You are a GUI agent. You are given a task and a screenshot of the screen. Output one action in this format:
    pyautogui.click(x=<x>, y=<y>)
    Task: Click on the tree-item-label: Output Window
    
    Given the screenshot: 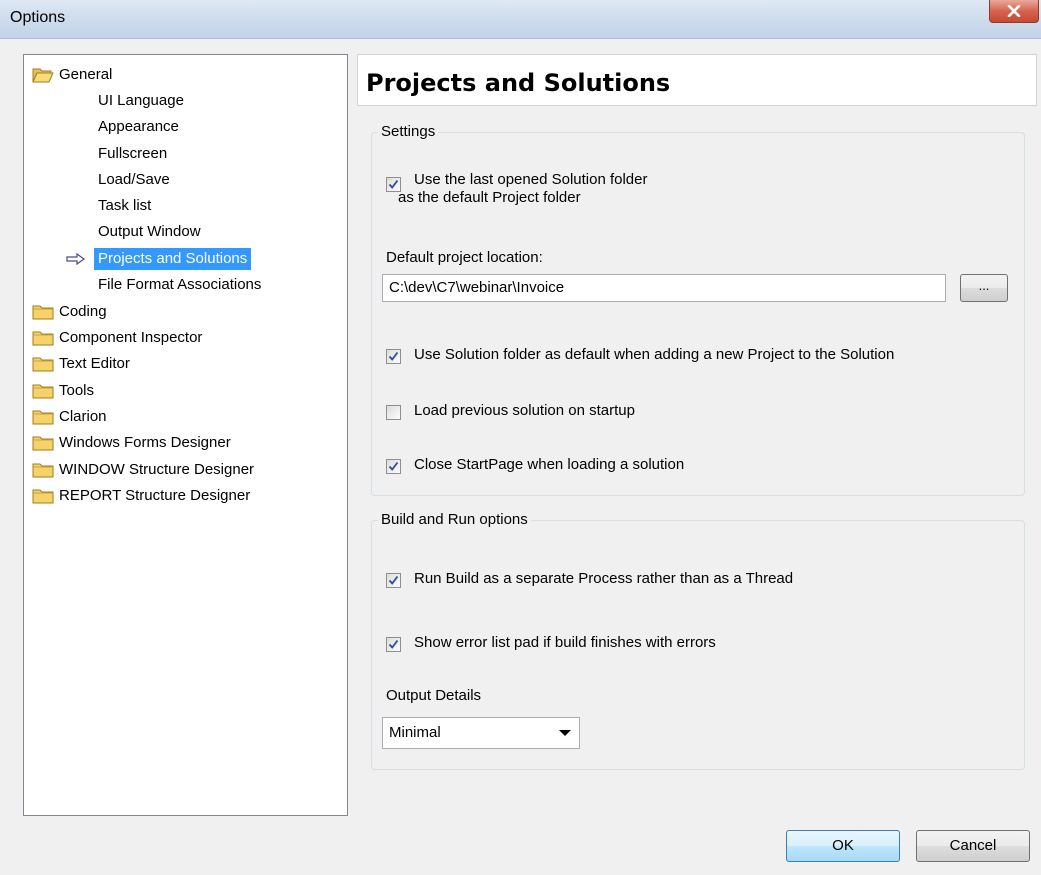 What is the action you would take?
    pyautogui.click(x=149, y=231)
    